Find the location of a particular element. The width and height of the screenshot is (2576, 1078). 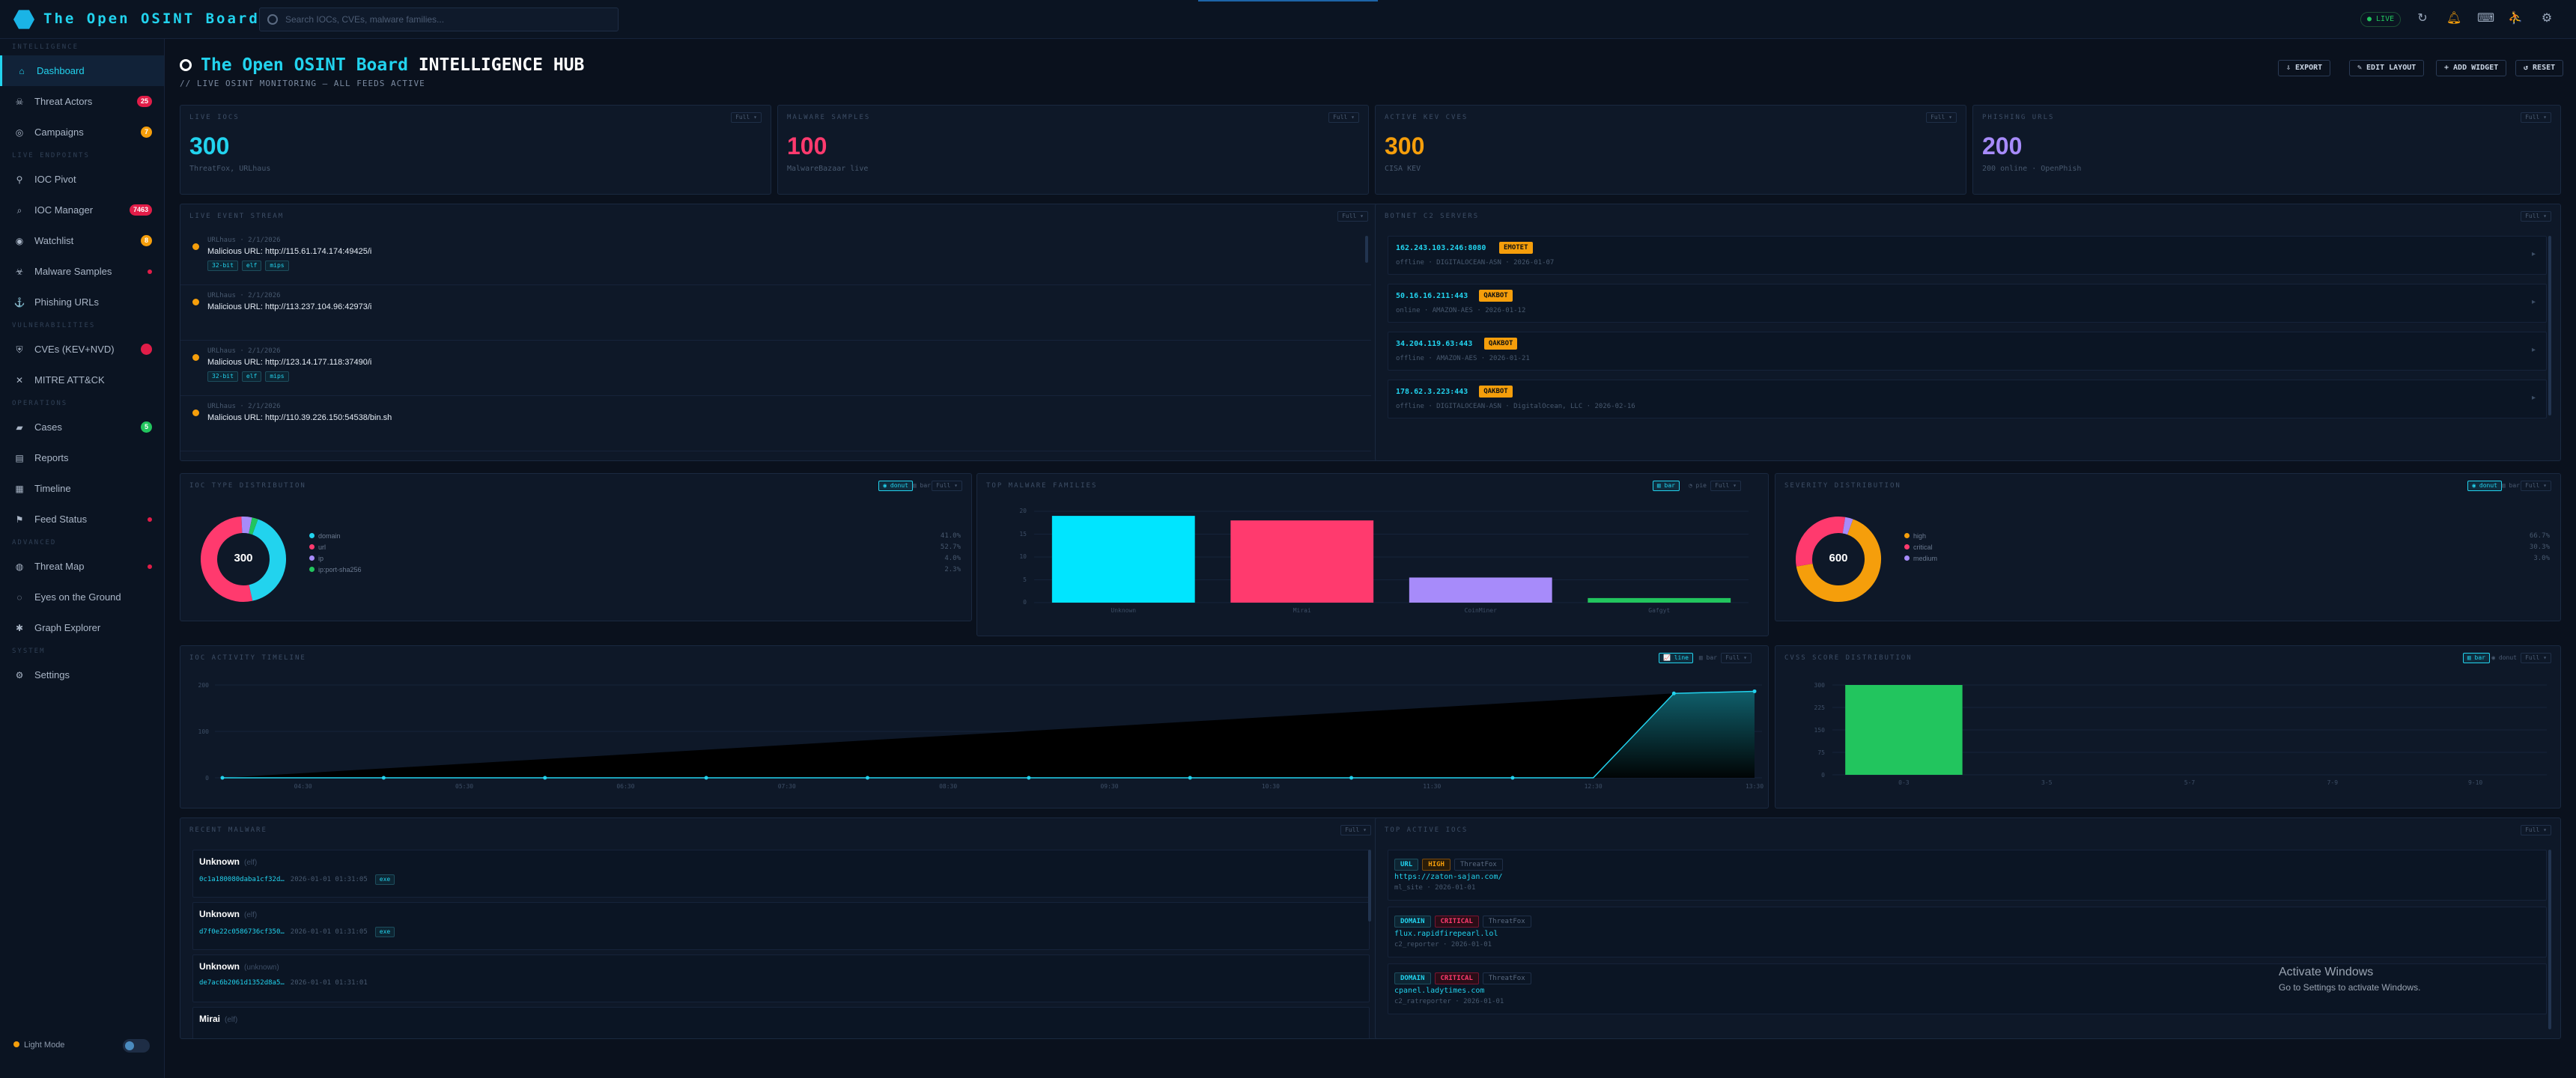

sidebar-section-label: VULNERABILITIES is located at coordinates (54, 325).